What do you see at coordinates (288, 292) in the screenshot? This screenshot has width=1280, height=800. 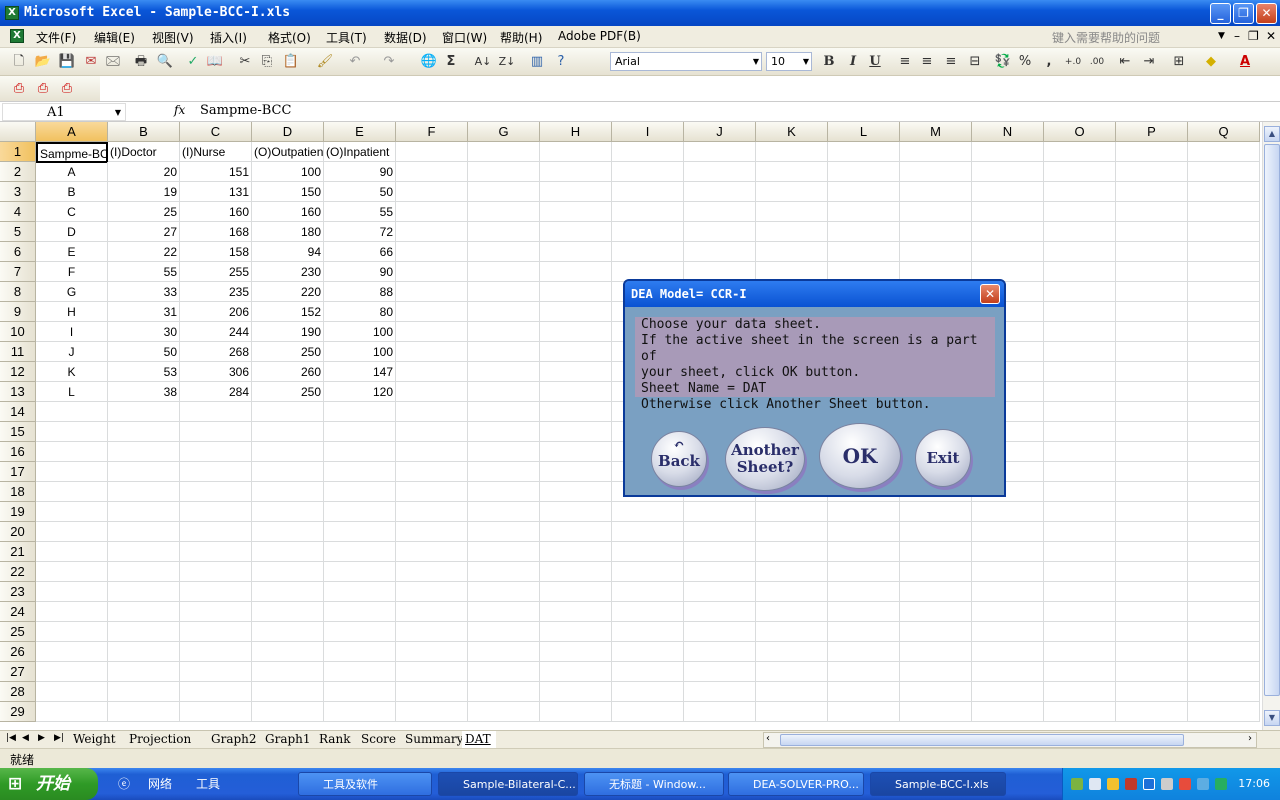 I see `cell: 220` at bounding box center [288, 292].